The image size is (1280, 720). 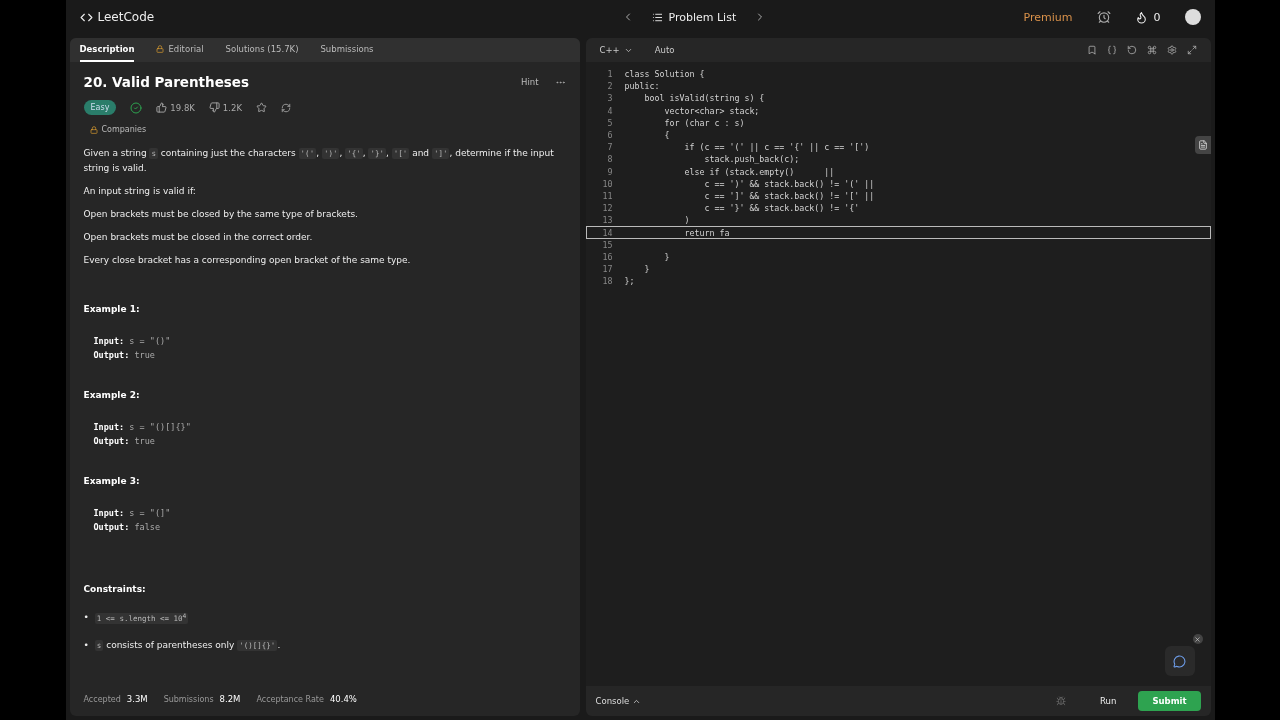 I want to click on code-line: };, so click(x=629, y=281).